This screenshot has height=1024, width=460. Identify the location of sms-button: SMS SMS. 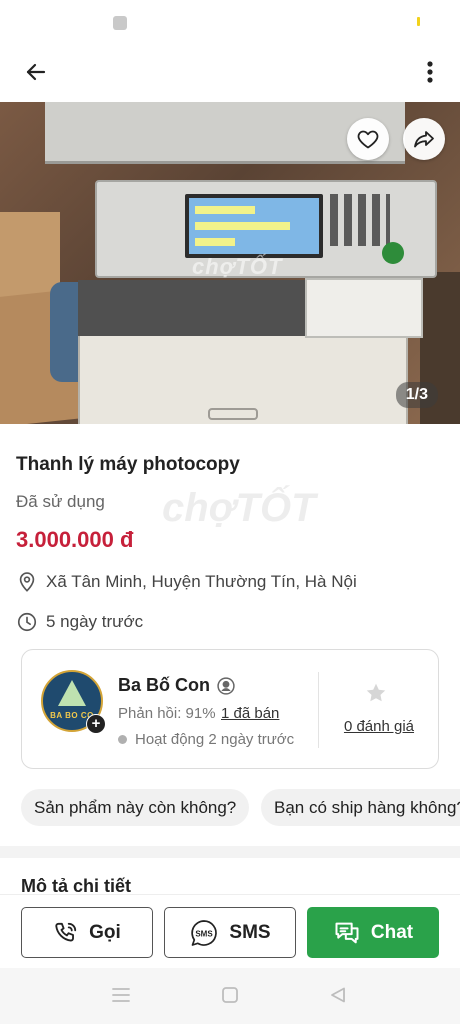
(230, 932).